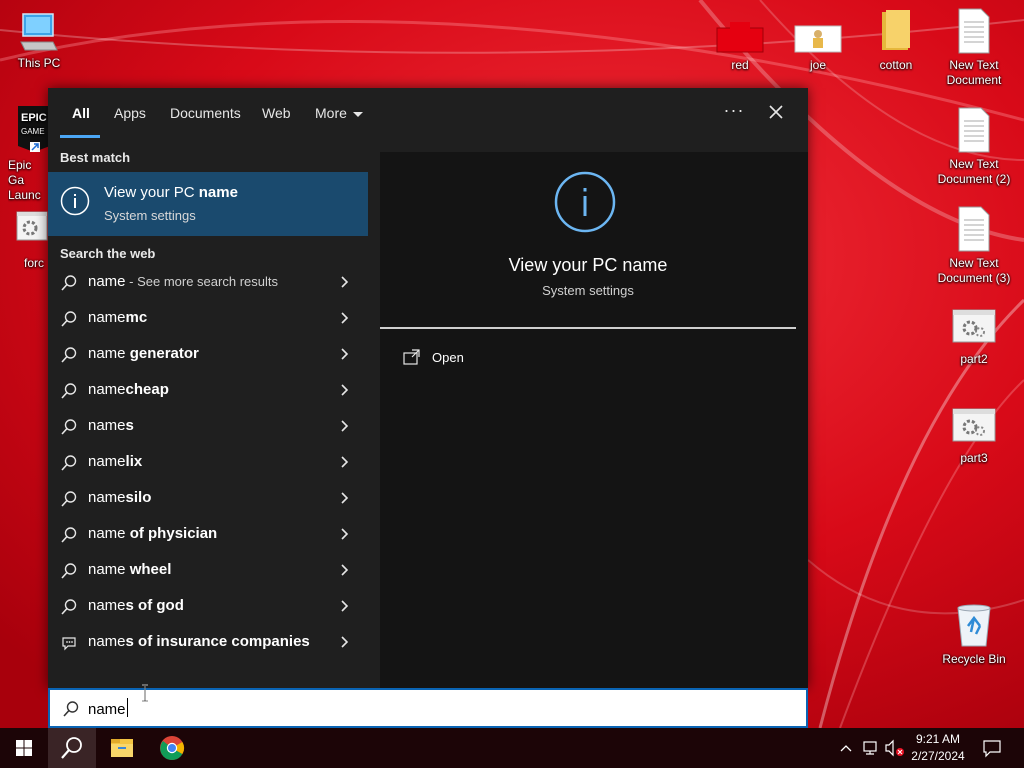  What do you see at coordinates (776, 113) in the screenshot?
I see `close-button` at bounding box center [776, 113].